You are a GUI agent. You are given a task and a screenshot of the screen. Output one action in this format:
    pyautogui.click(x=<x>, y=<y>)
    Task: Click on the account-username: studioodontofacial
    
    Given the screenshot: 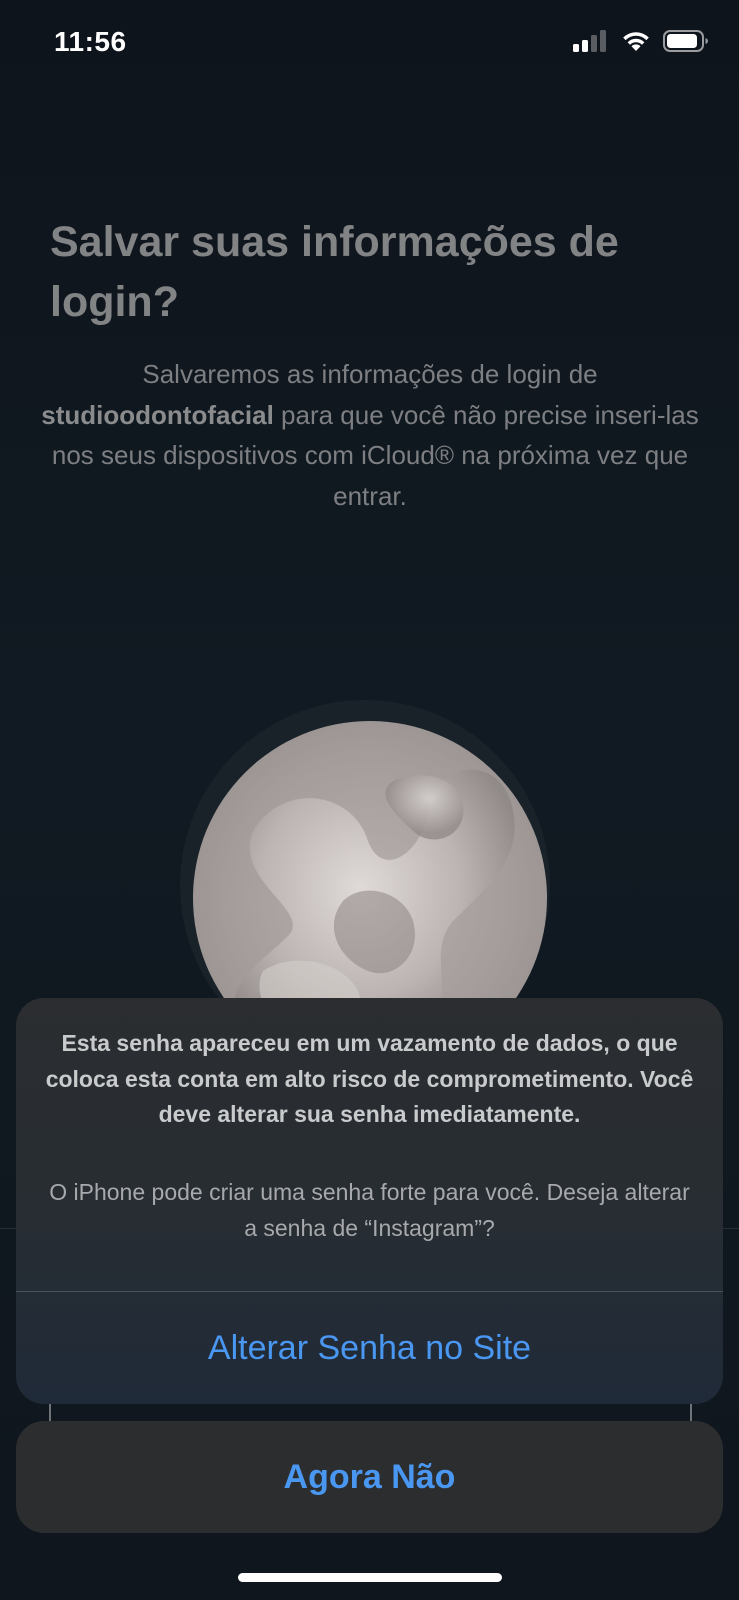 What is the action you would take?
    pyautogui.click(x=157, y=414)
    